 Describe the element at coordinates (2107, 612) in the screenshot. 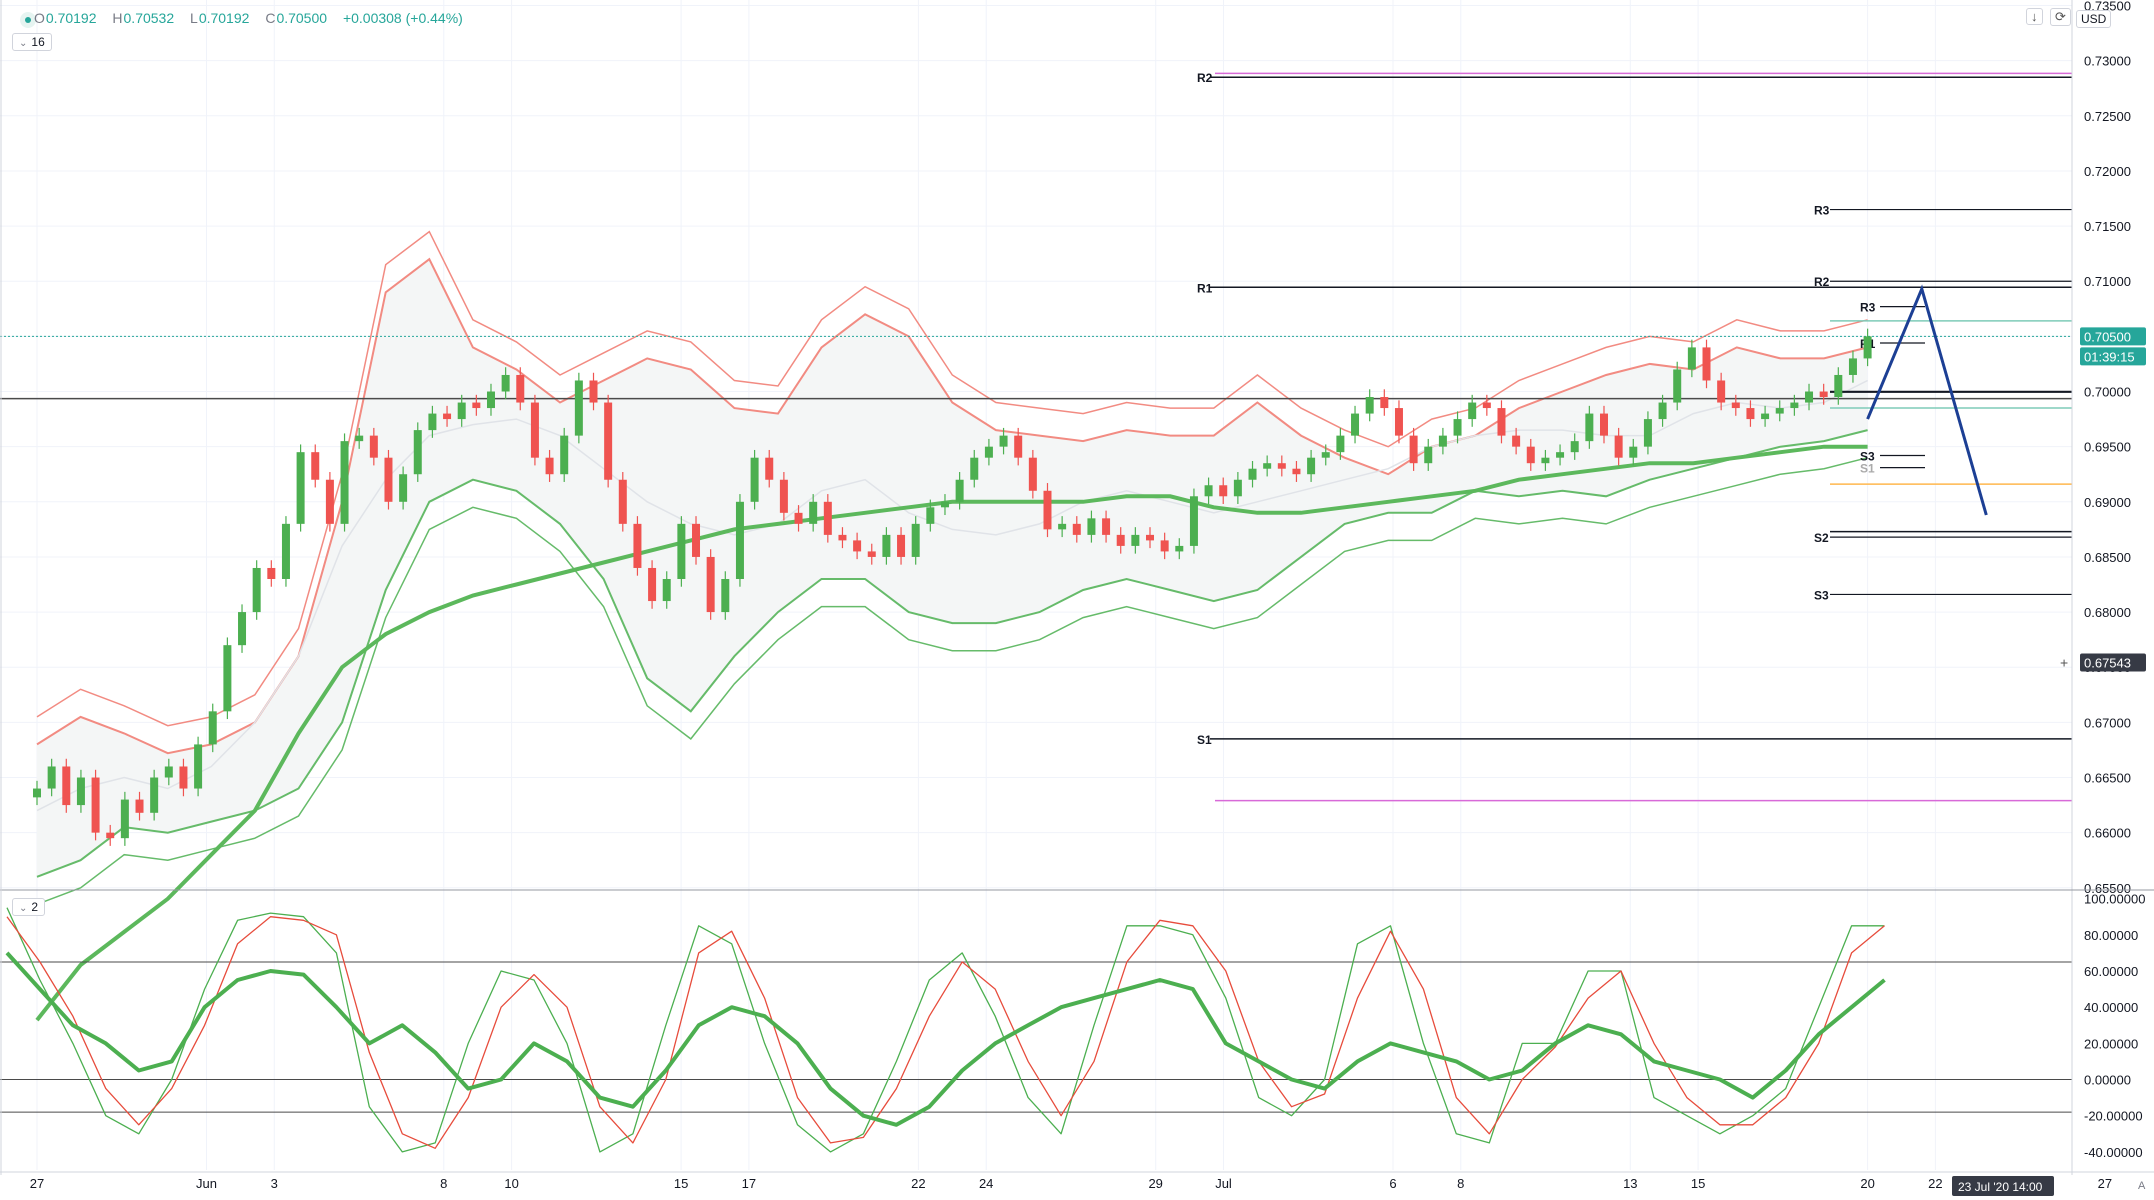

I see `y-tick-label: 0.68000` at that location.